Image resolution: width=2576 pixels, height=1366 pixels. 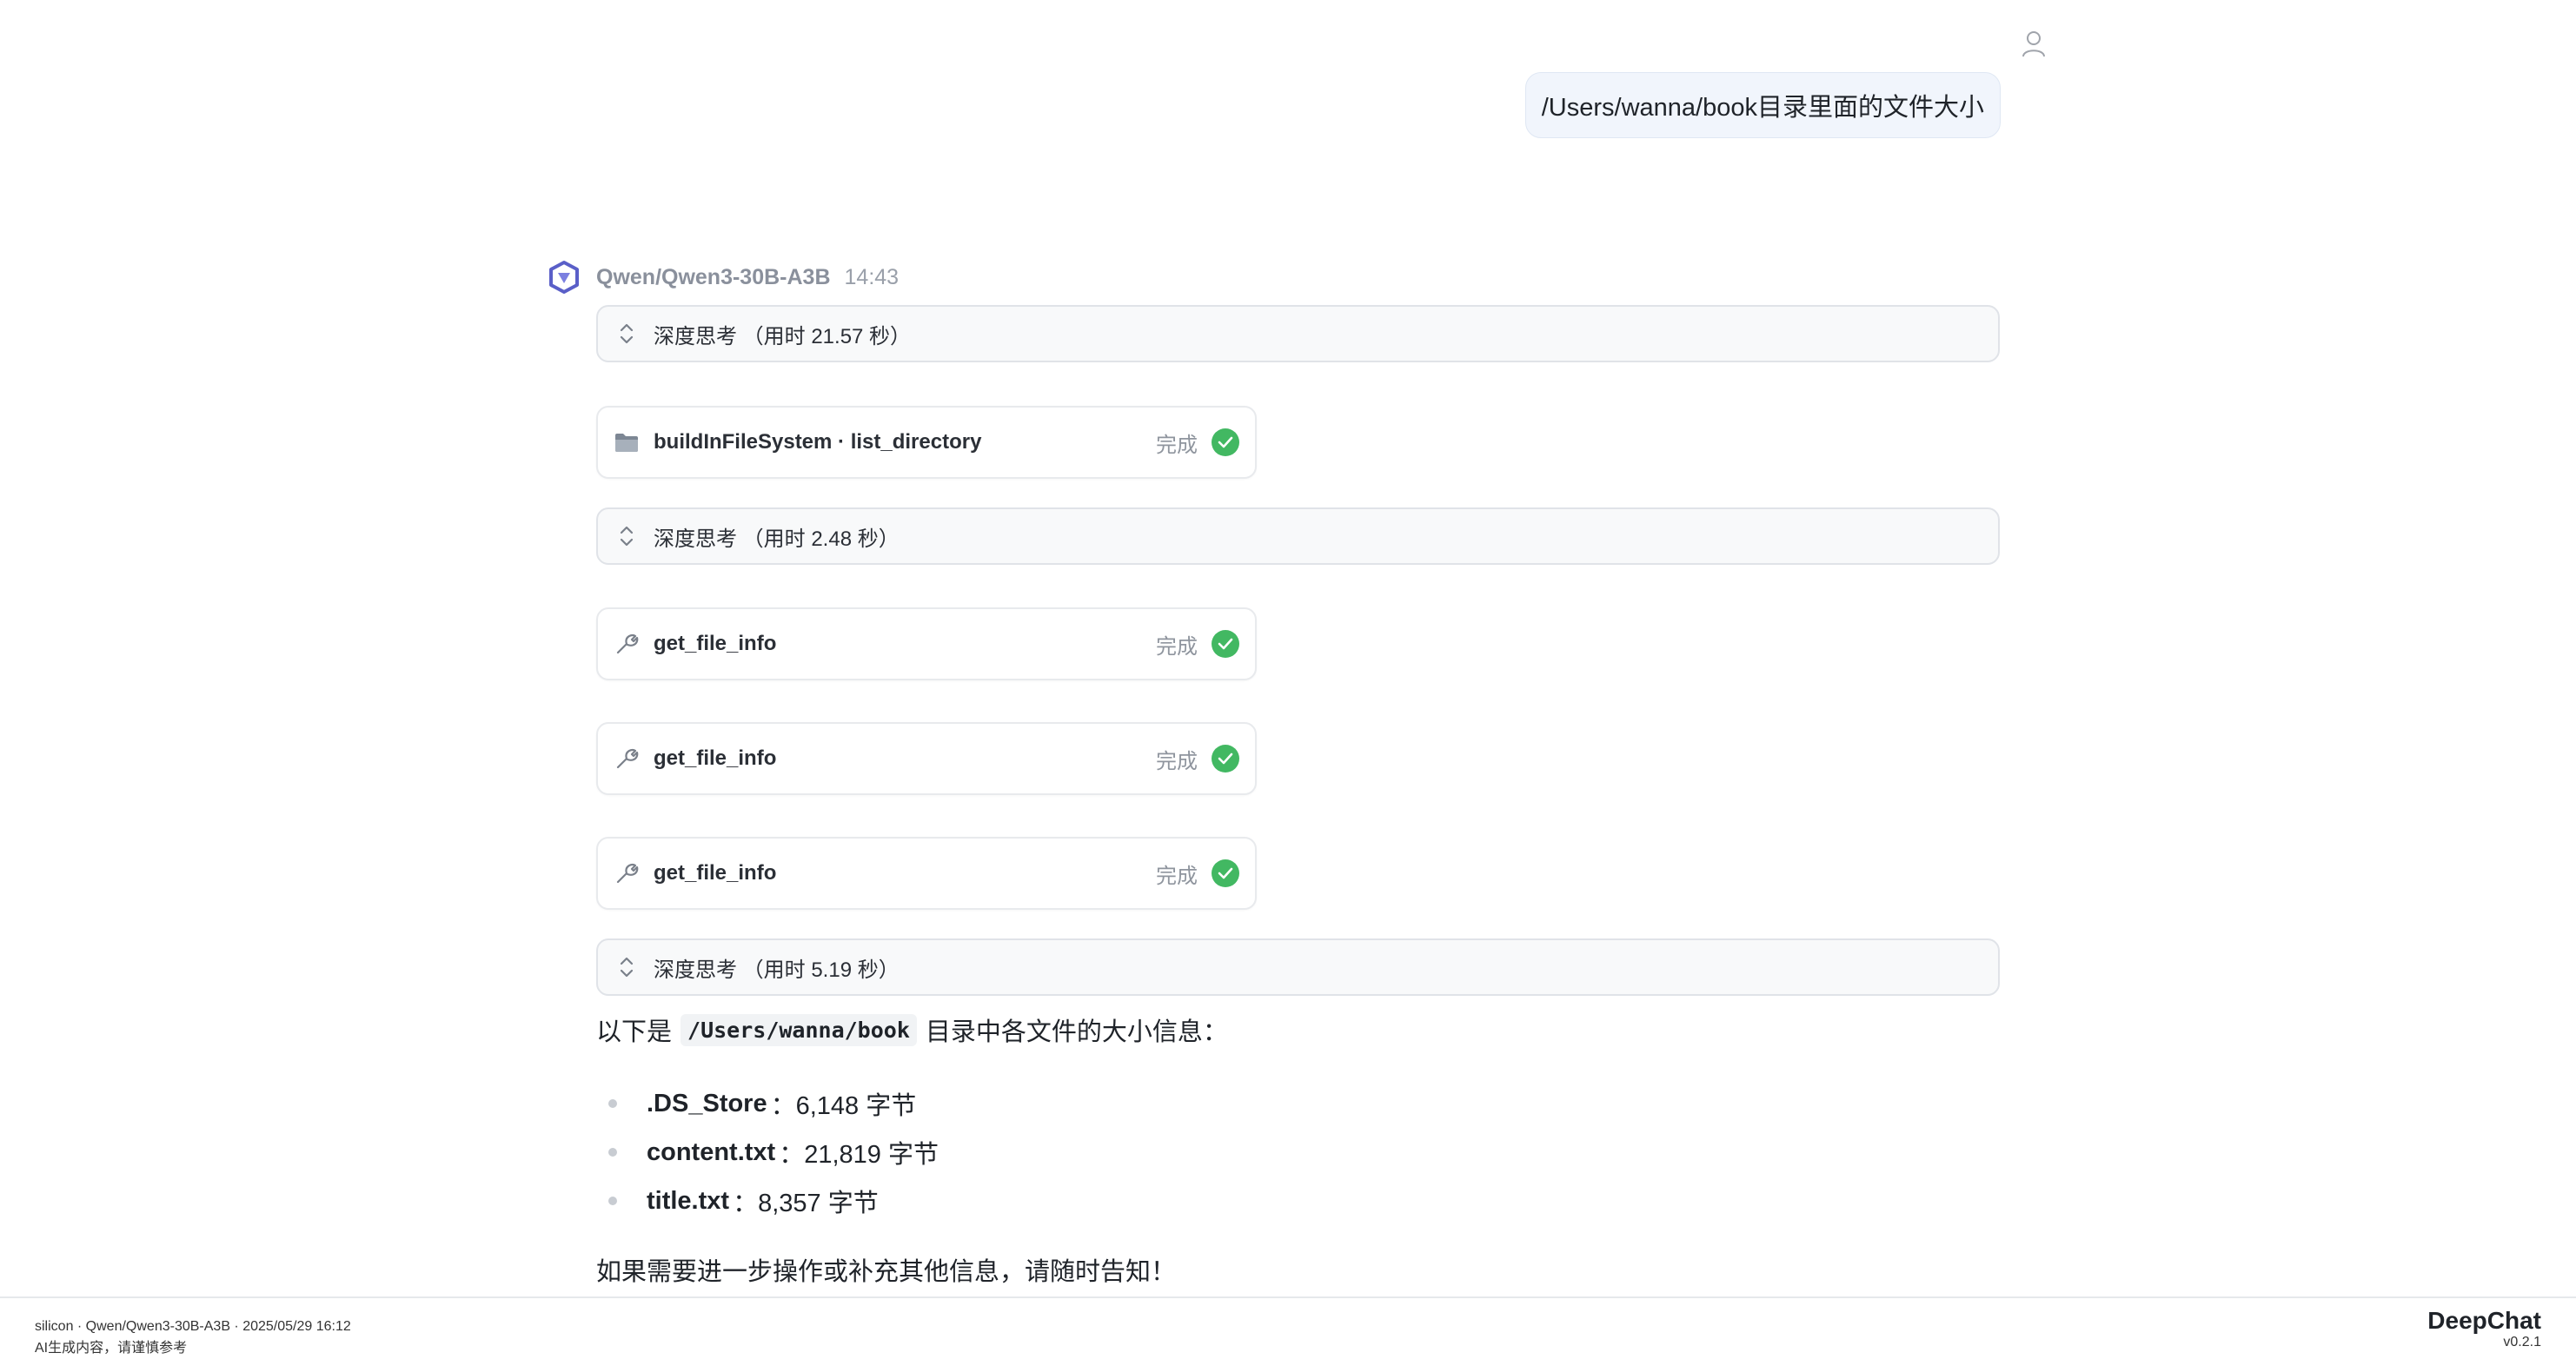 What do you see at coordinates (713, 277) in the screenshot?
I see `model-name: Qwen/Qwen3-30B-A3B` at bounding box center [713, 277].